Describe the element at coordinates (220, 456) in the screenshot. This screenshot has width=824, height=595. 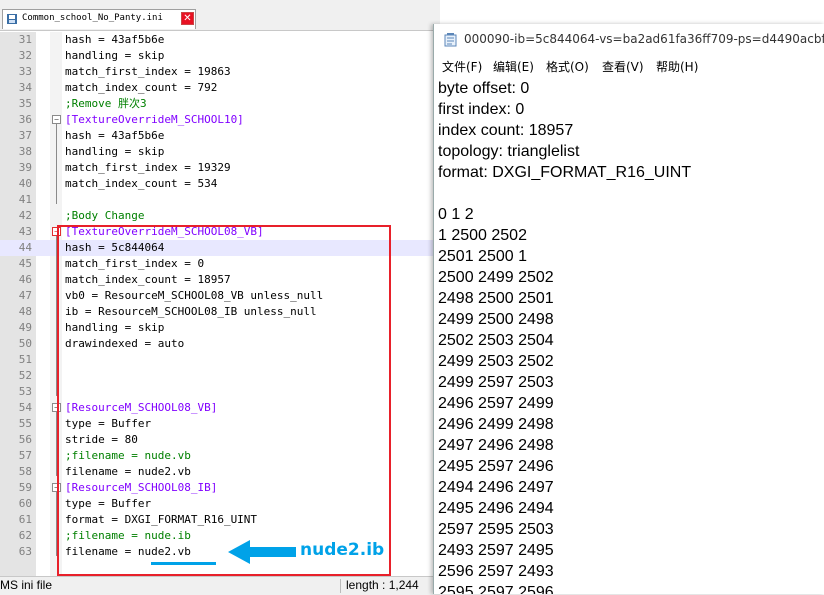
I see `code-line: 57 ;filename = nude.vb` at that location.